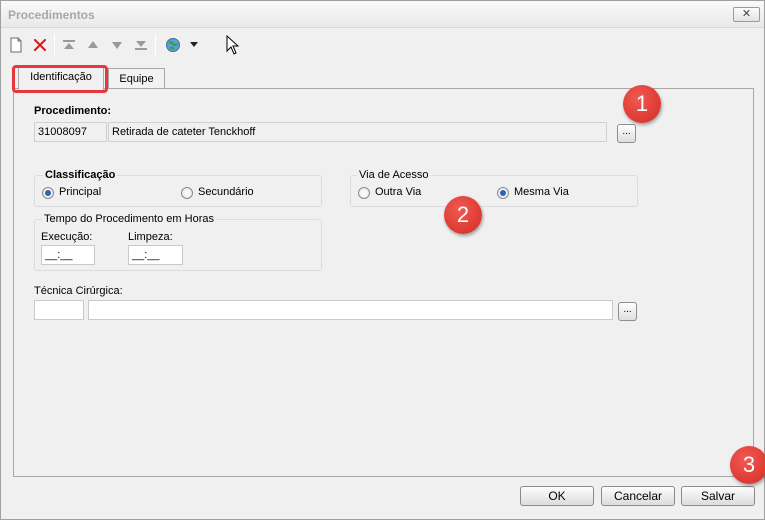 This screenshot has width=765, height=520. I want to click on dropdown-arrow-icon, so click(194, 44).